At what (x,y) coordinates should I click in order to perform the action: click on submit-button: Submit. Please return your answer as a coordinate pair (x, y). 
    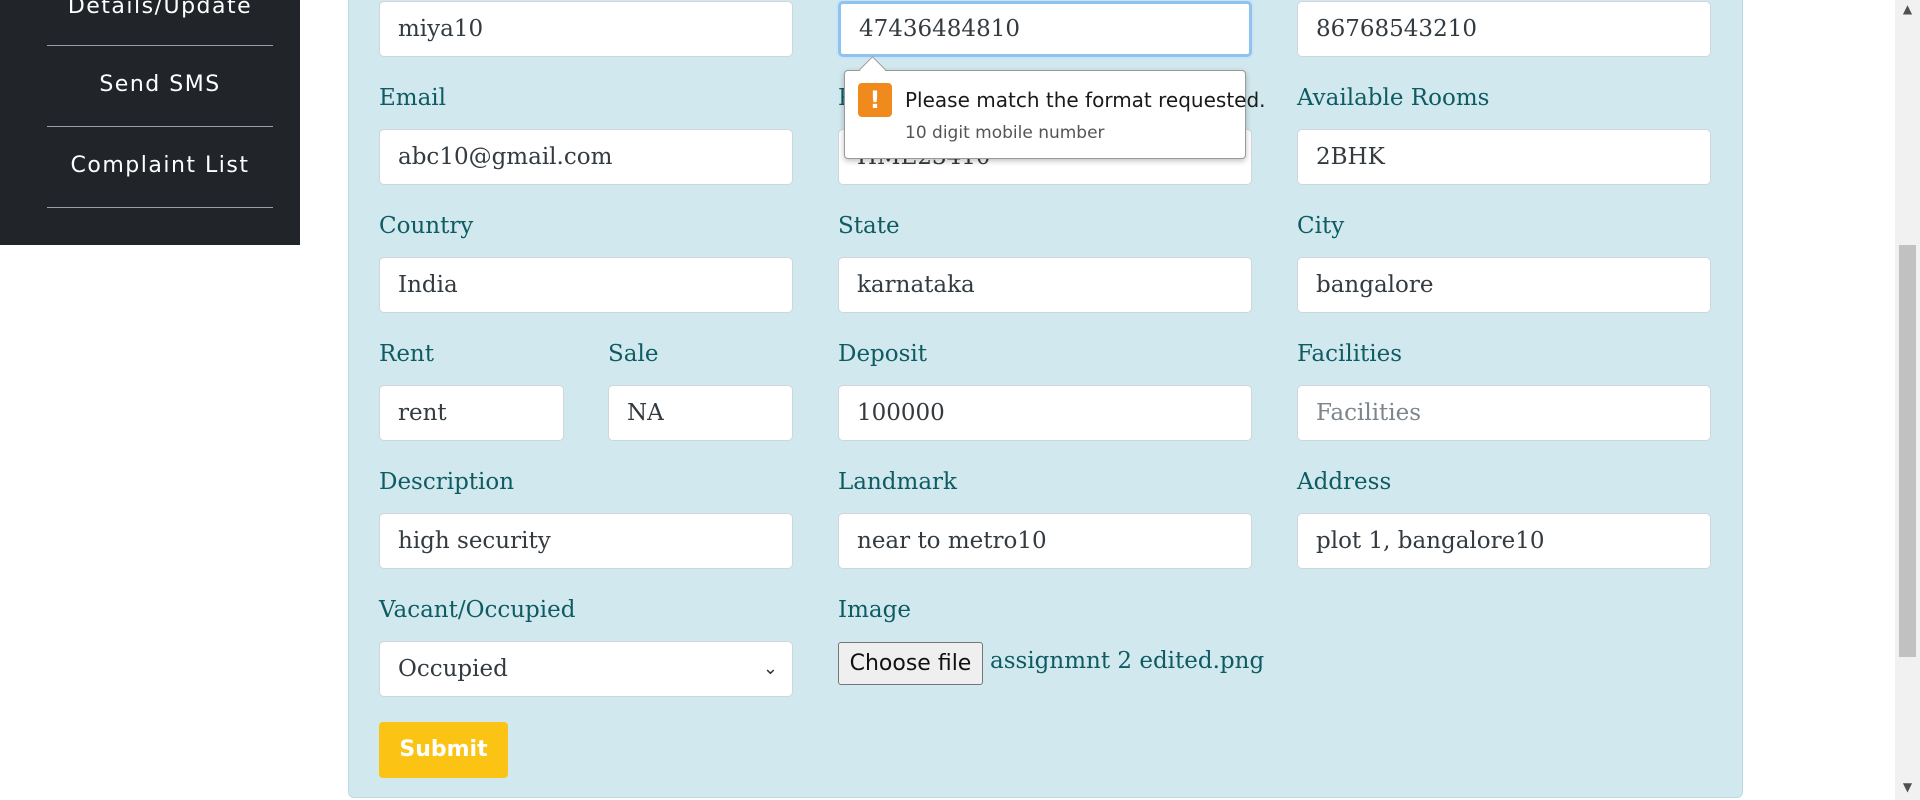
    Looking at the image, I should click on (443, 750).